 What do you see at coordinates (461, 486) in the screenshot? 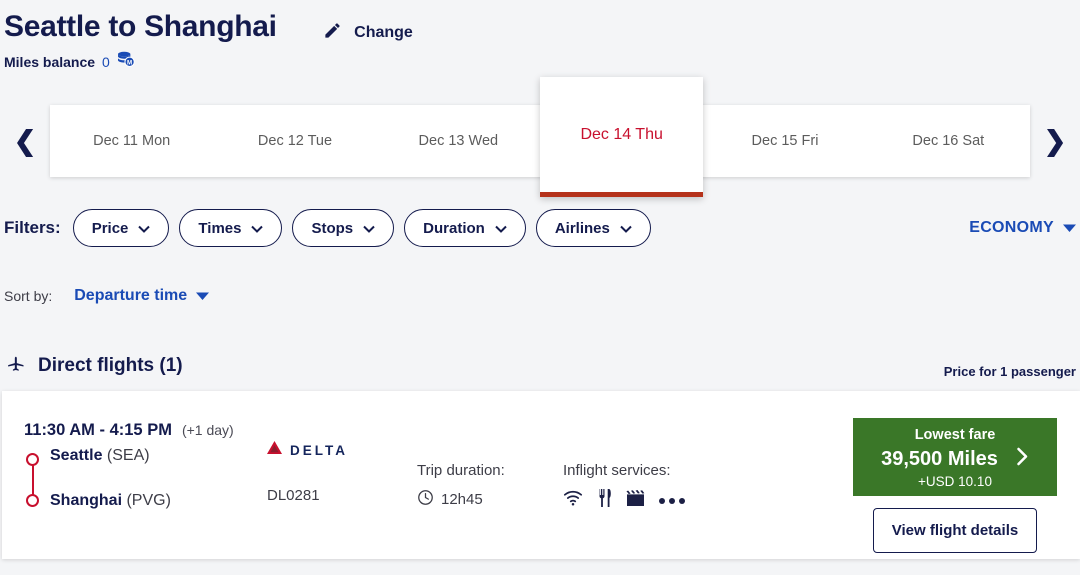
I see `trip-duration-column: Trip duration: 12h45` at bounding box center [461, 486].